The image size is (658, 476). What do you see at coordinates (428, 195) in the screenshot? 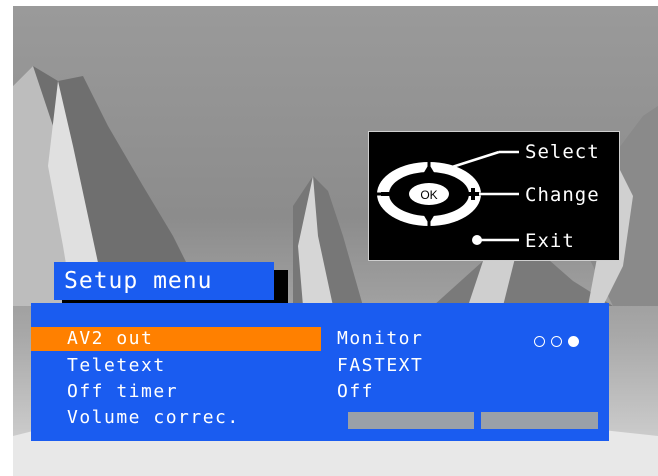
I see `ok-label: OK` at bounding box center [428, 195].